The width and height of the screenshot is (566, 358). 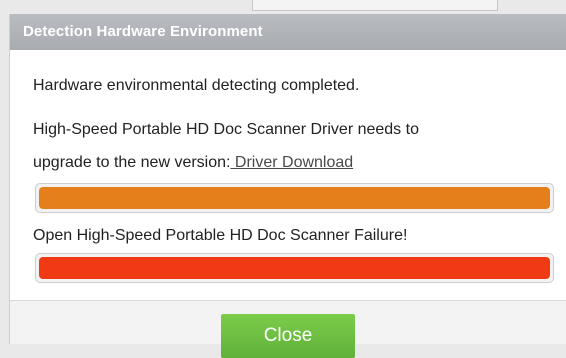 I want to click on driver-progress-fill, so click(x=294, y=198).